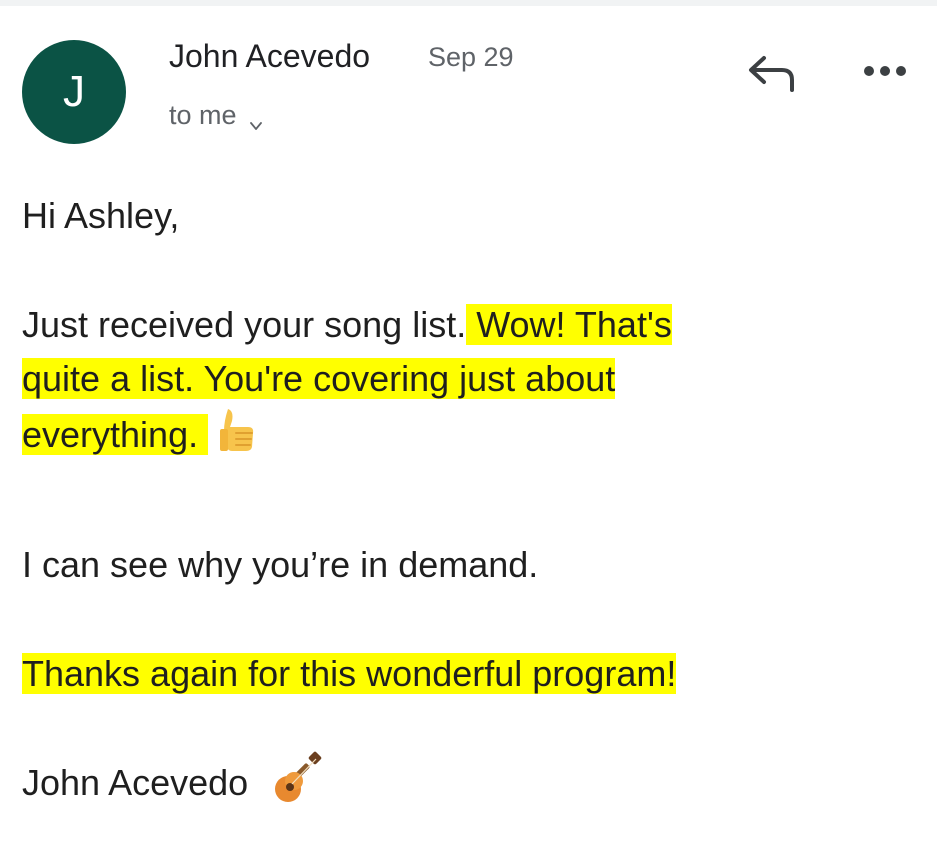 This screenshot has width=937, height=843. I want to click on avatar-initial: J, so click(74, 91).